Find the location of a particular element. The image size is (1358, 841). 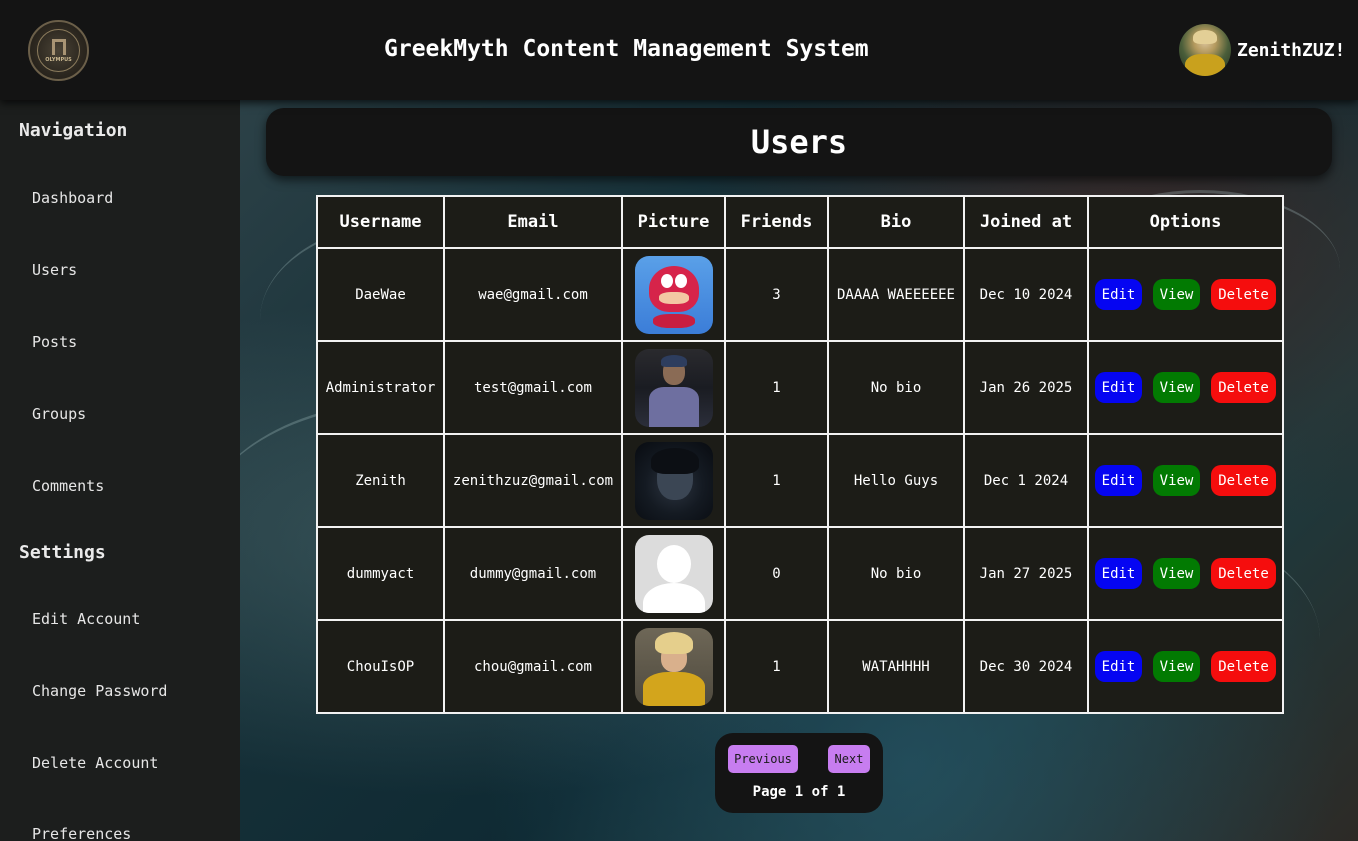

column-header-joined: Joined at is located at coordinates (1026, 222).